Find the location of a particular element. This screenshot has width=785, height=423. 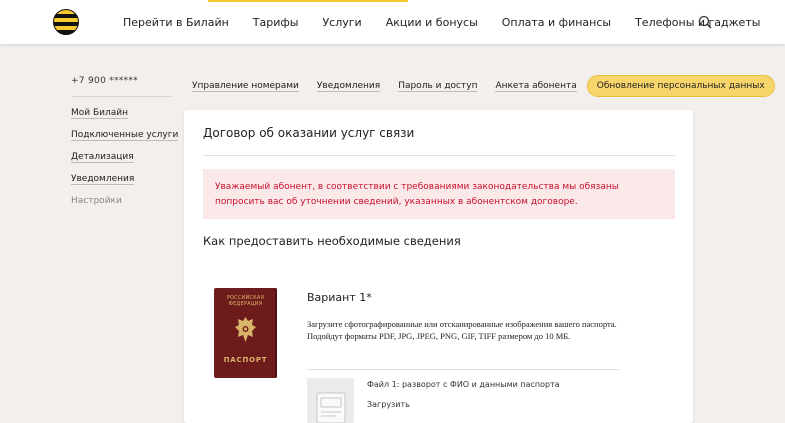

document-icon is located at coordinates (331, 407).